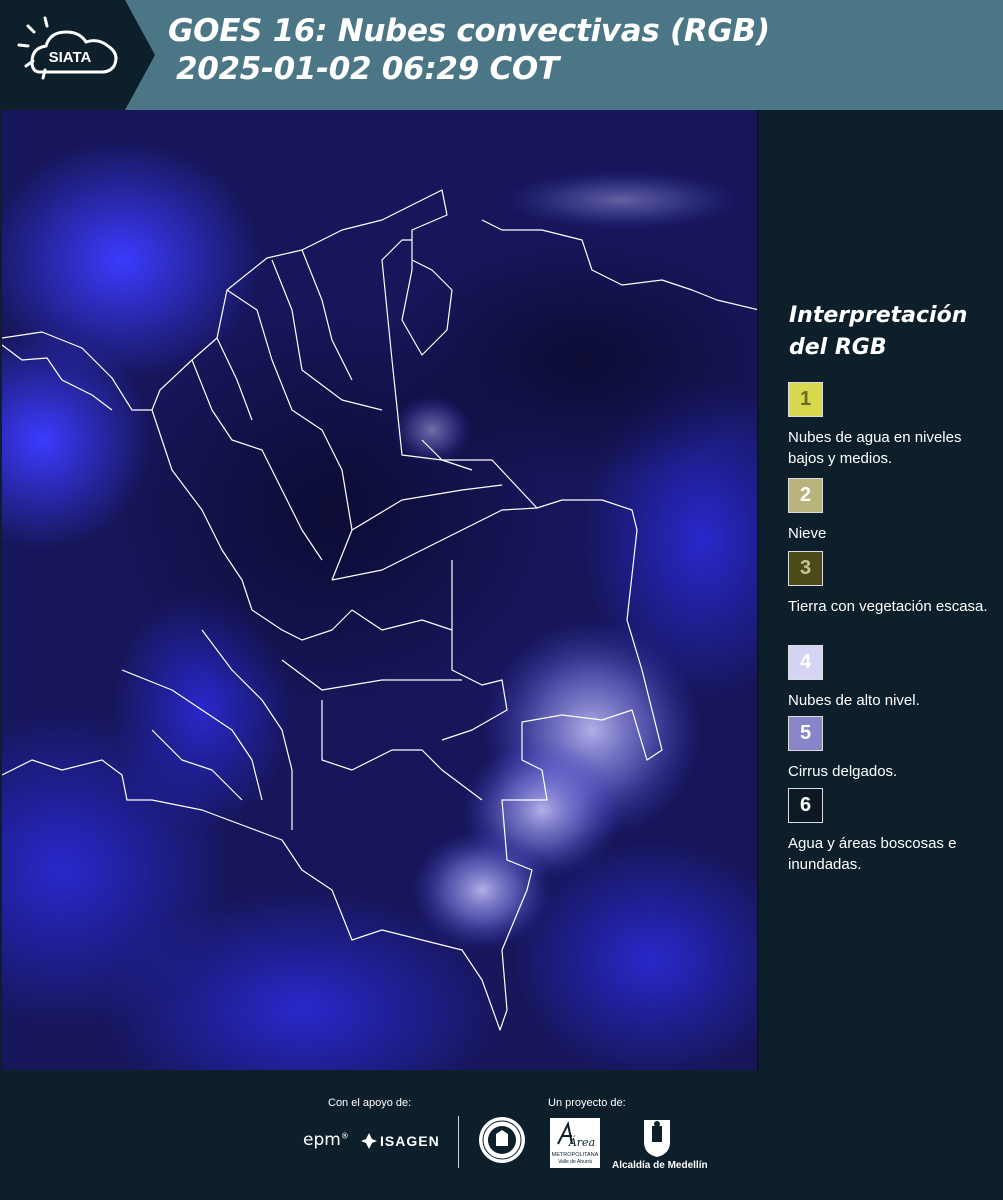 Image resolution: width=1003 pixels, height=1200 pixels. What do you see at coordinates (458, 1142) in the screenshot?
I see `footer-divider` at bounding box center [458, 1142].